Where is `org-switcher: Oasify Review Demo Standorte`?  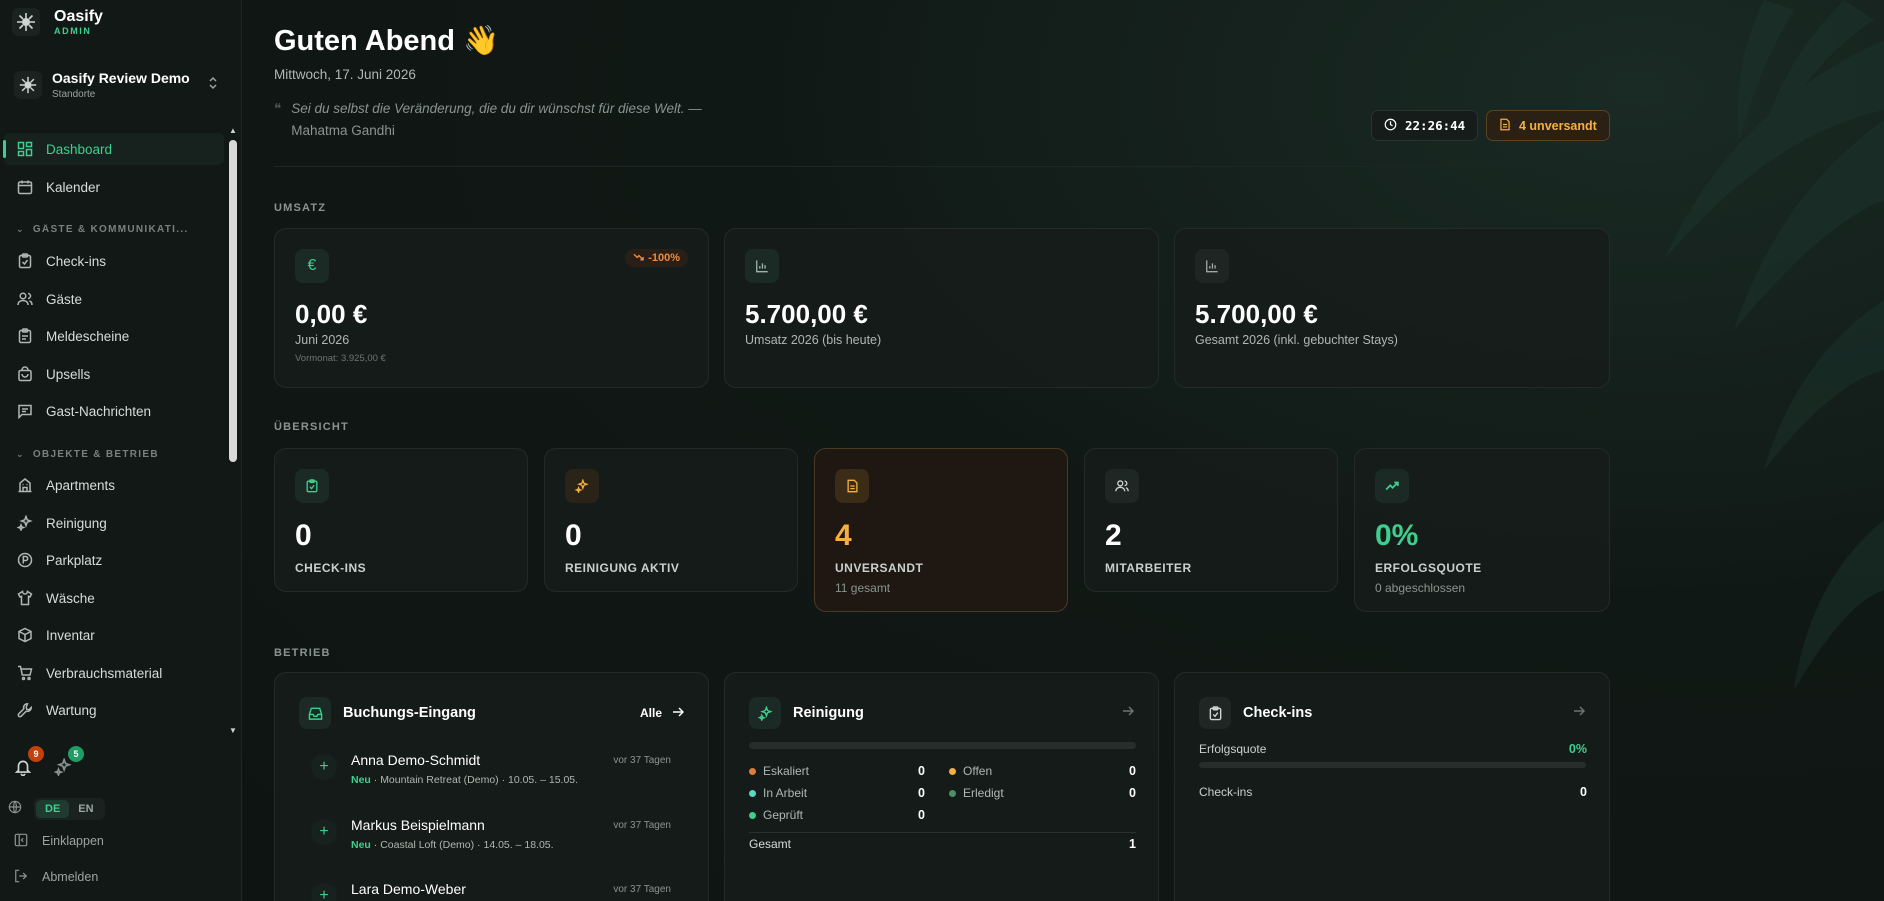
org-switcher: Oasify Review Demo Standorte is located at coordinates (116, 85).